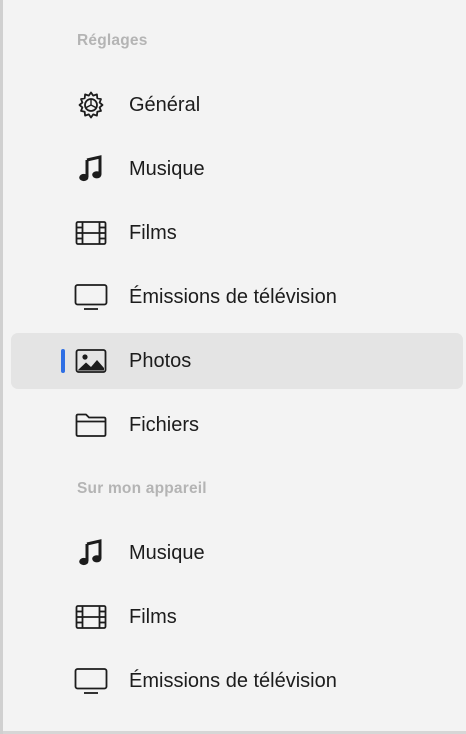 This screenshot has height=734, width=466. What do you see at coordinates (142, 488) in the screenshot?
I see `section-header-sur-mon-appareil: Sur mon appareil` at bounding box center [142, 488].